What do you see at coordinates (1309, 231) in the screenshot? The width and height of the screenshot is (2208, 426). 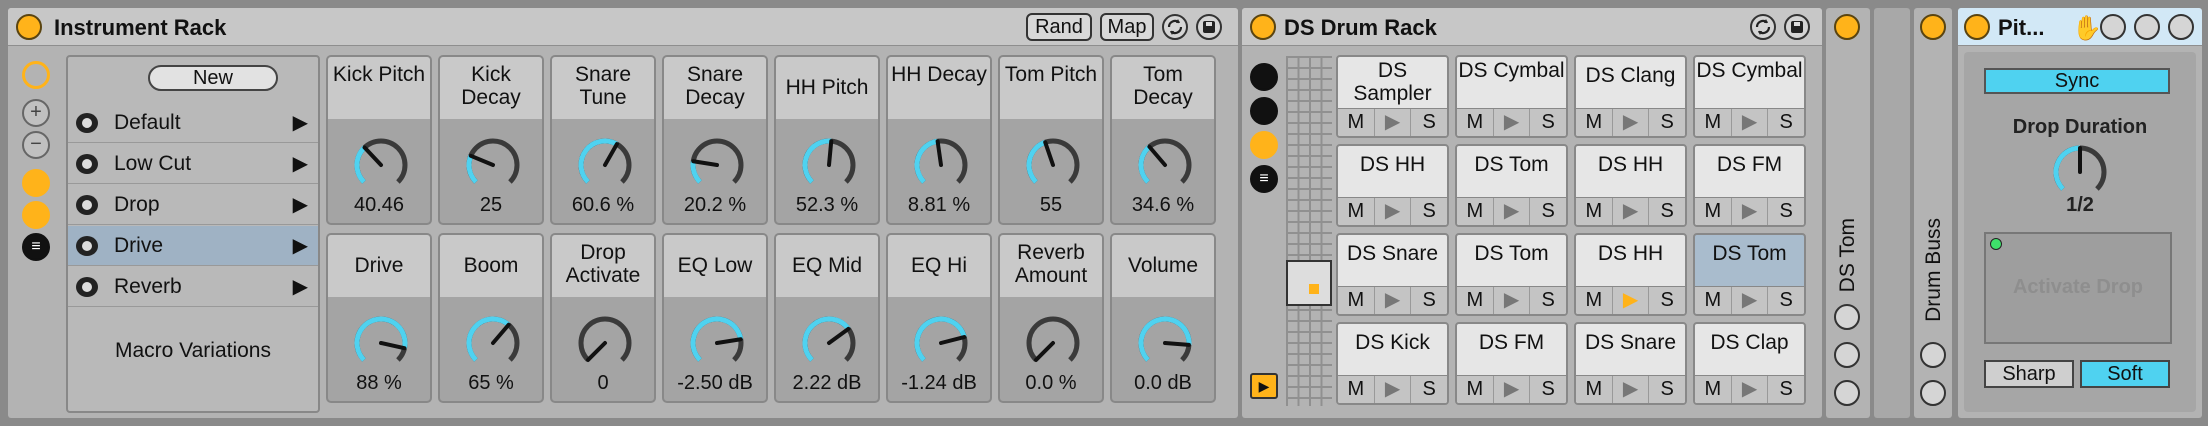 I see `pad-overview-grid` at bounding box center [1309, 231].